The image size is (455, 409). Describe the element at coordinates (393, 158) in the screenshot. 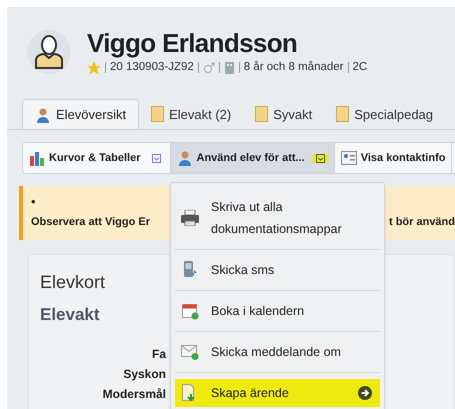

I see `toolbar-button: Visa kontaktinfo` at that location.